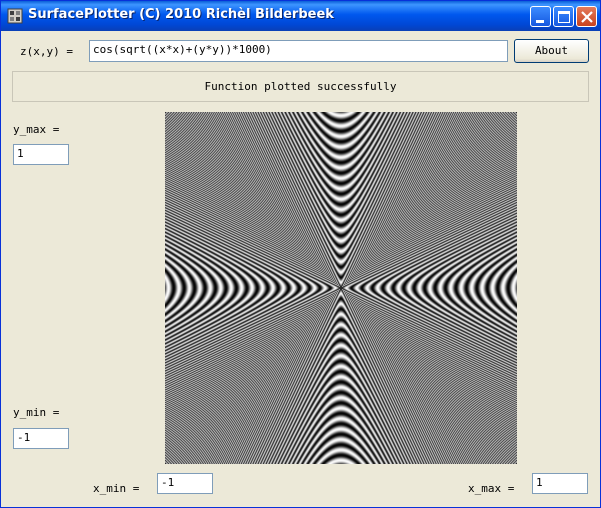 The height and width of the screenshot is (508, 601). I want to click on minimize-button, so click(540, 16).